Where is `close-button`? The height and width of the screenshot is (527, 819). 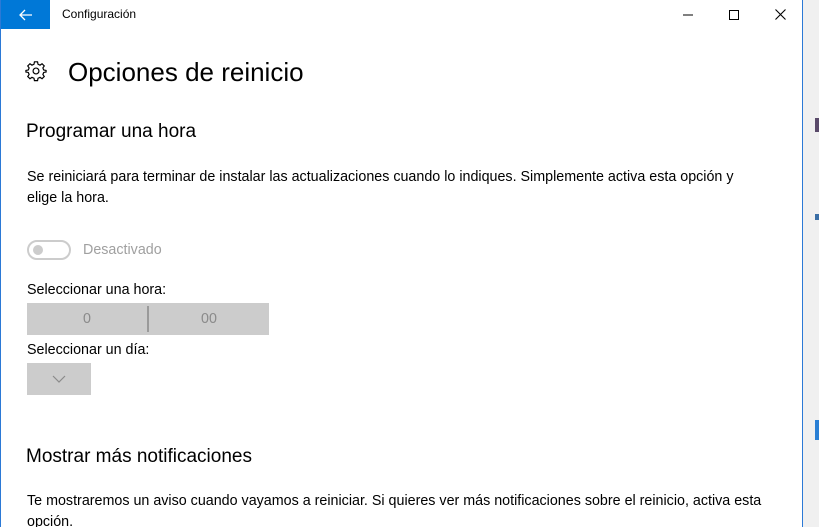
close-button is located at coordinates (779, 14).